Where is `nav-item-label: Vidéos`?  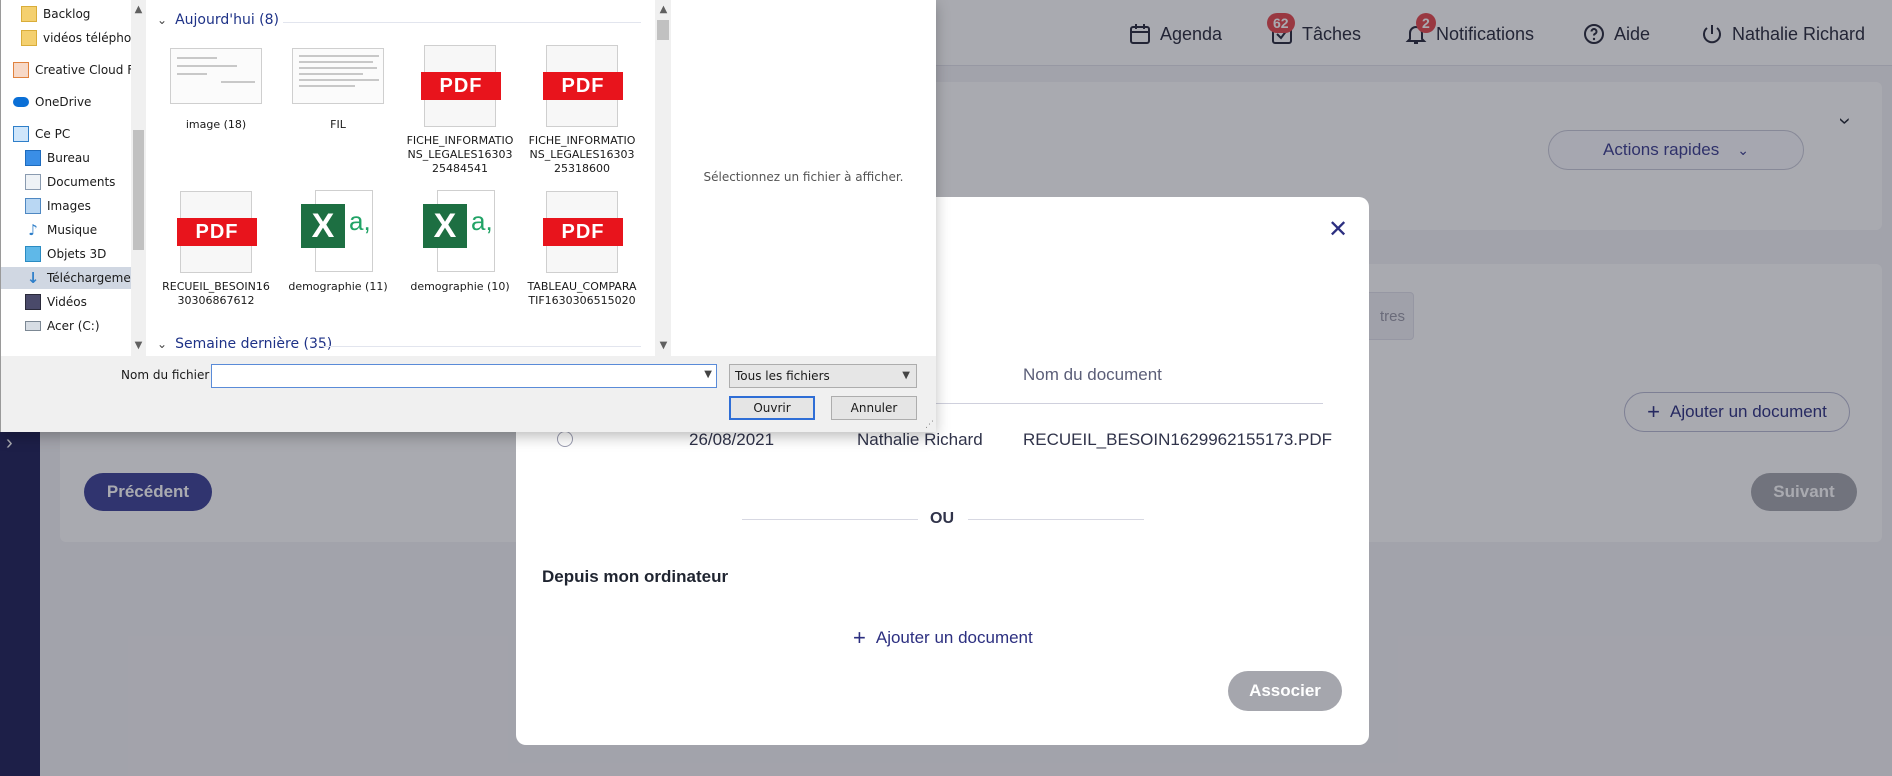
nav-item-label: Vidéos is located at coordinates (67, 302).